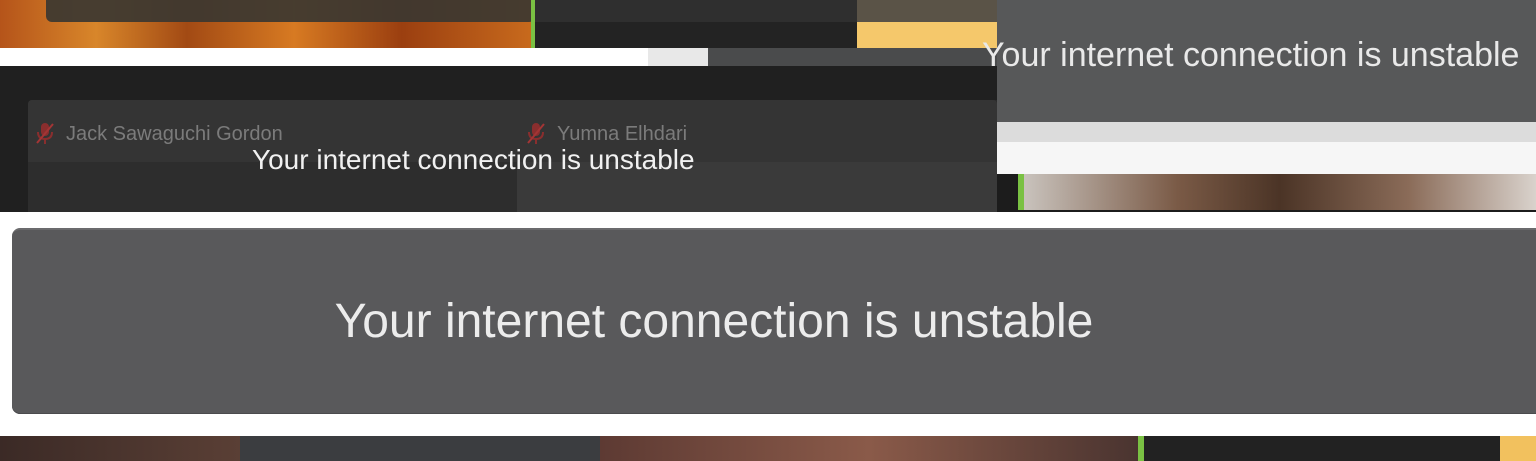  I want to click on toast-edge, so click(852, 57).